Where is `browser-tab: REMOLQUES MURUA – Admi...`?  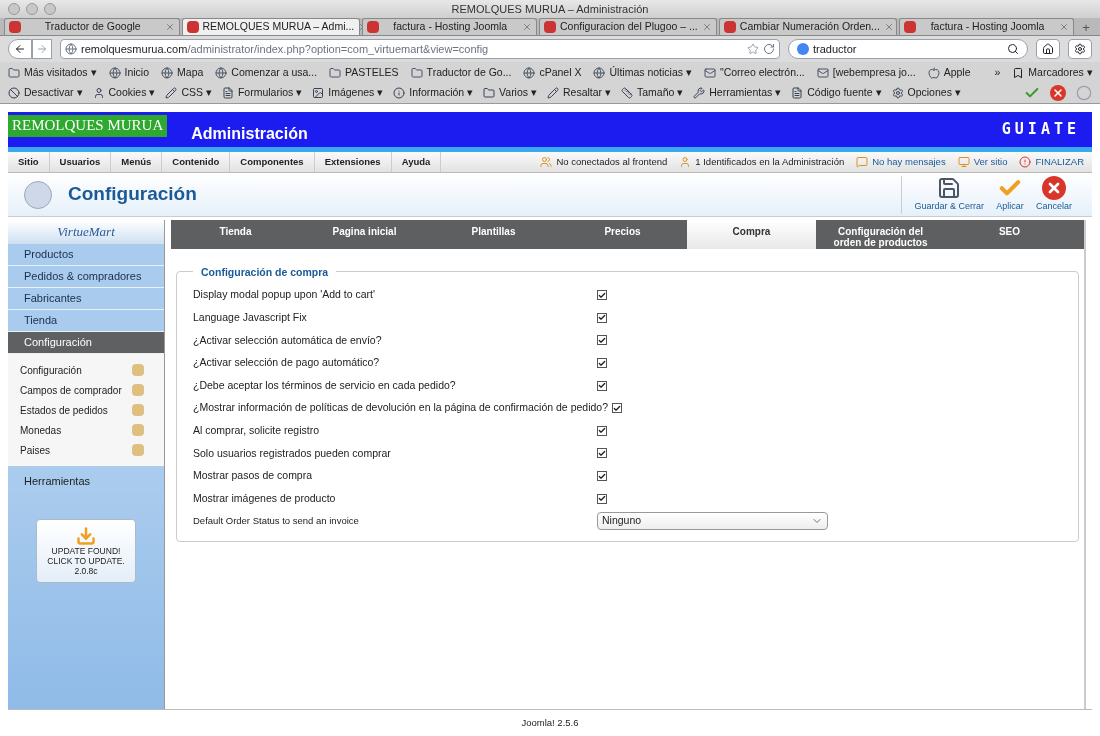 browser-tab: REMOLQUES MURUA – Admi... is located at coordinates (270, 26).